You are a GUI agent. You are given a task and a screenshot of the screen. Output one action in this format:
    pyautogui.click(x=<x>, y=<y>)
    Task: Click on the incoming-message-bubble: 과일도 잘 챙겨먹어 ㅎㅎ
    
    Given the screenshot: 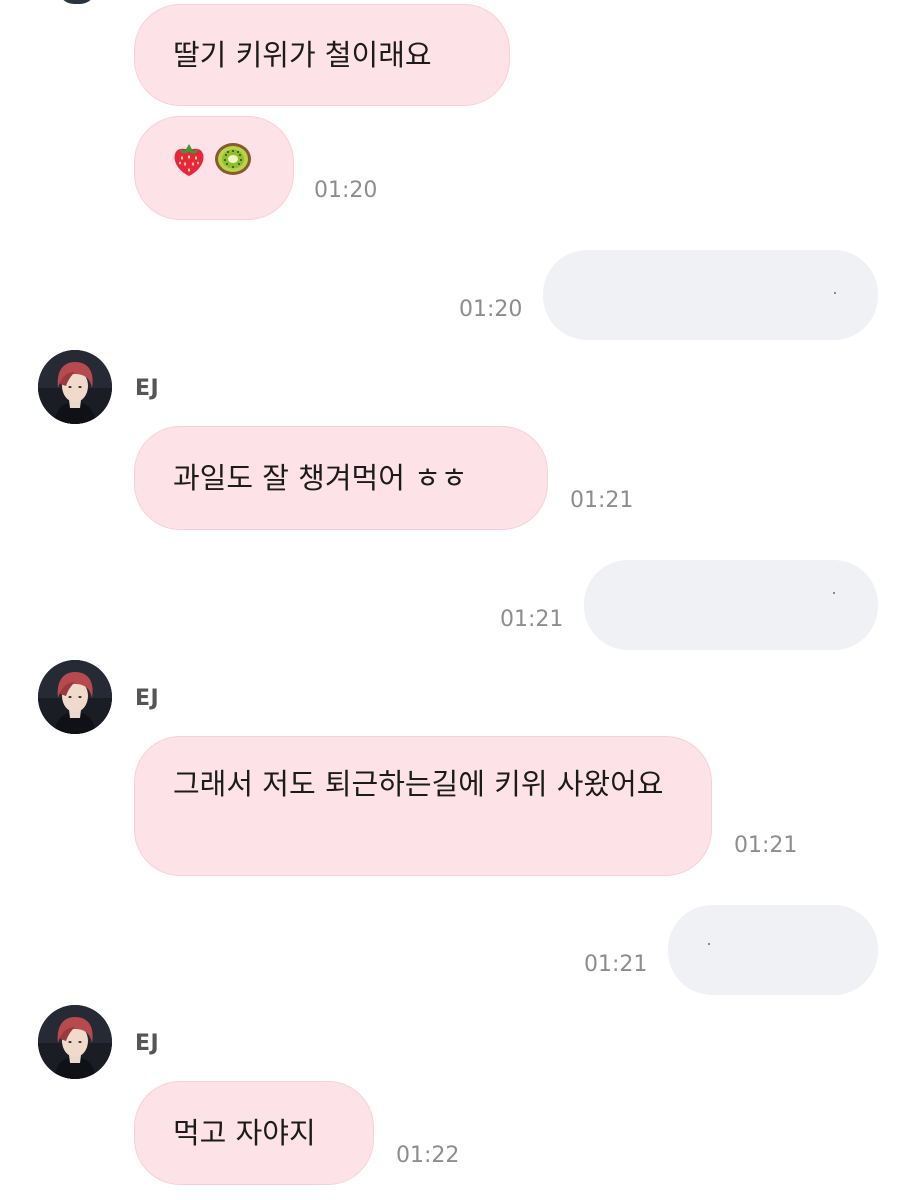 What is the action you would take?
    pyautogui.click(x=341, y=478)
    